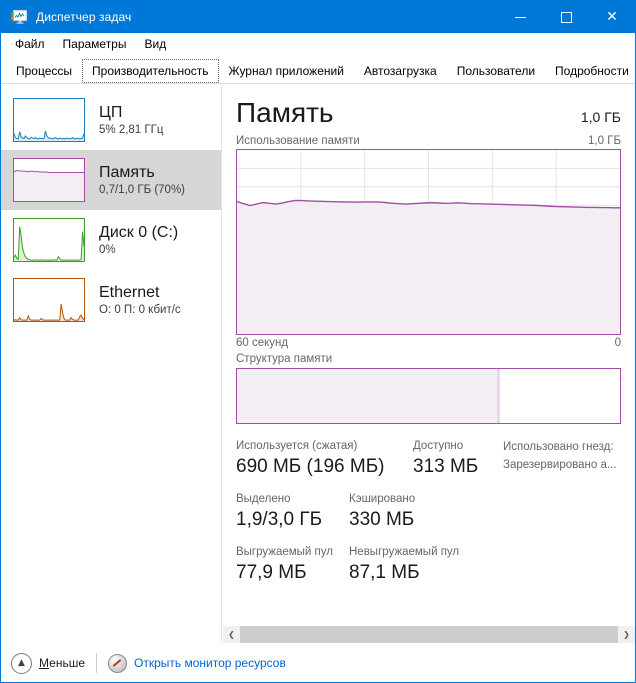 This screenshot has height=683, width=636. Describe the element at coordinates (49, 180) in the screenshot. I see `memory-sparkline` at that location.